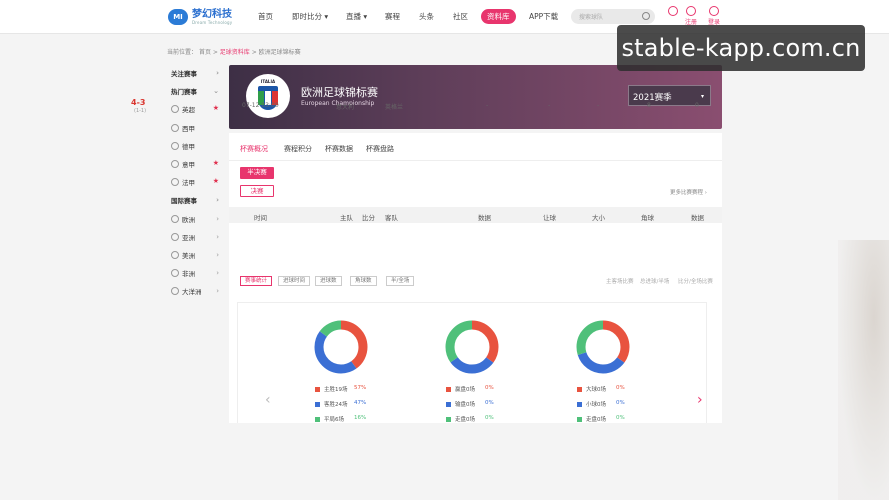 The height and width of the screenshot is (500, 889). I want to click on site-logo: MI 梦幻科技 Dream Technology, so click(200, 17).